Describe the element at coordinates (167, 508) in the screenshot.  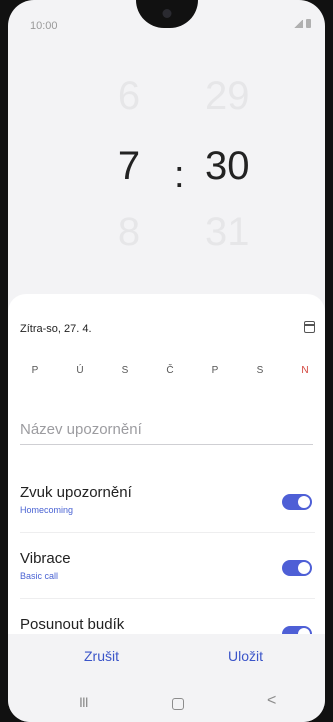
I see `alarm-sound-option: Zvuk upozornění Homecoming` at that location.